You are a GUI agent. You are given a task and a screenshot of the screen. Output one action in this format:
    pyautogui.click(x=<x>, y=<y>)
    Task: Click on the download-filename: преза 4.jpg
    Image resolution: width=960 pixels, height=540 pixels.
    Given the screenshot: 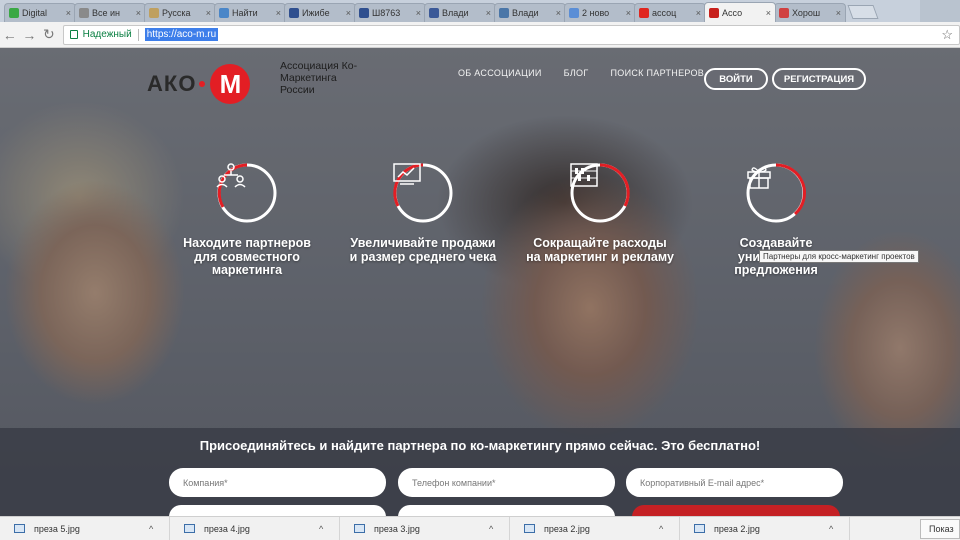 What is the action you would take?
    pyautogui.click(x=227, y=528)
    